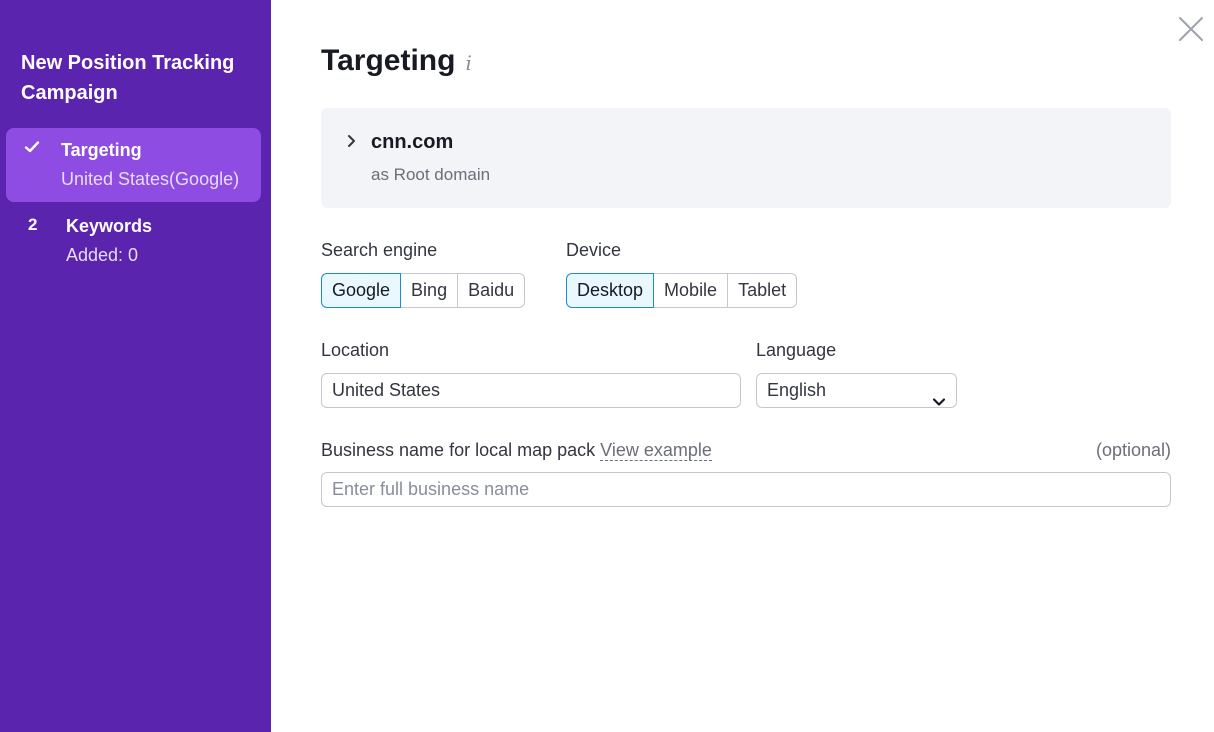 Image resolution: width=1214 pixels, height=732 pixels. Describe the element at coordinates (594, 250) in the screenshot. I see `device-label: Device` at that location.